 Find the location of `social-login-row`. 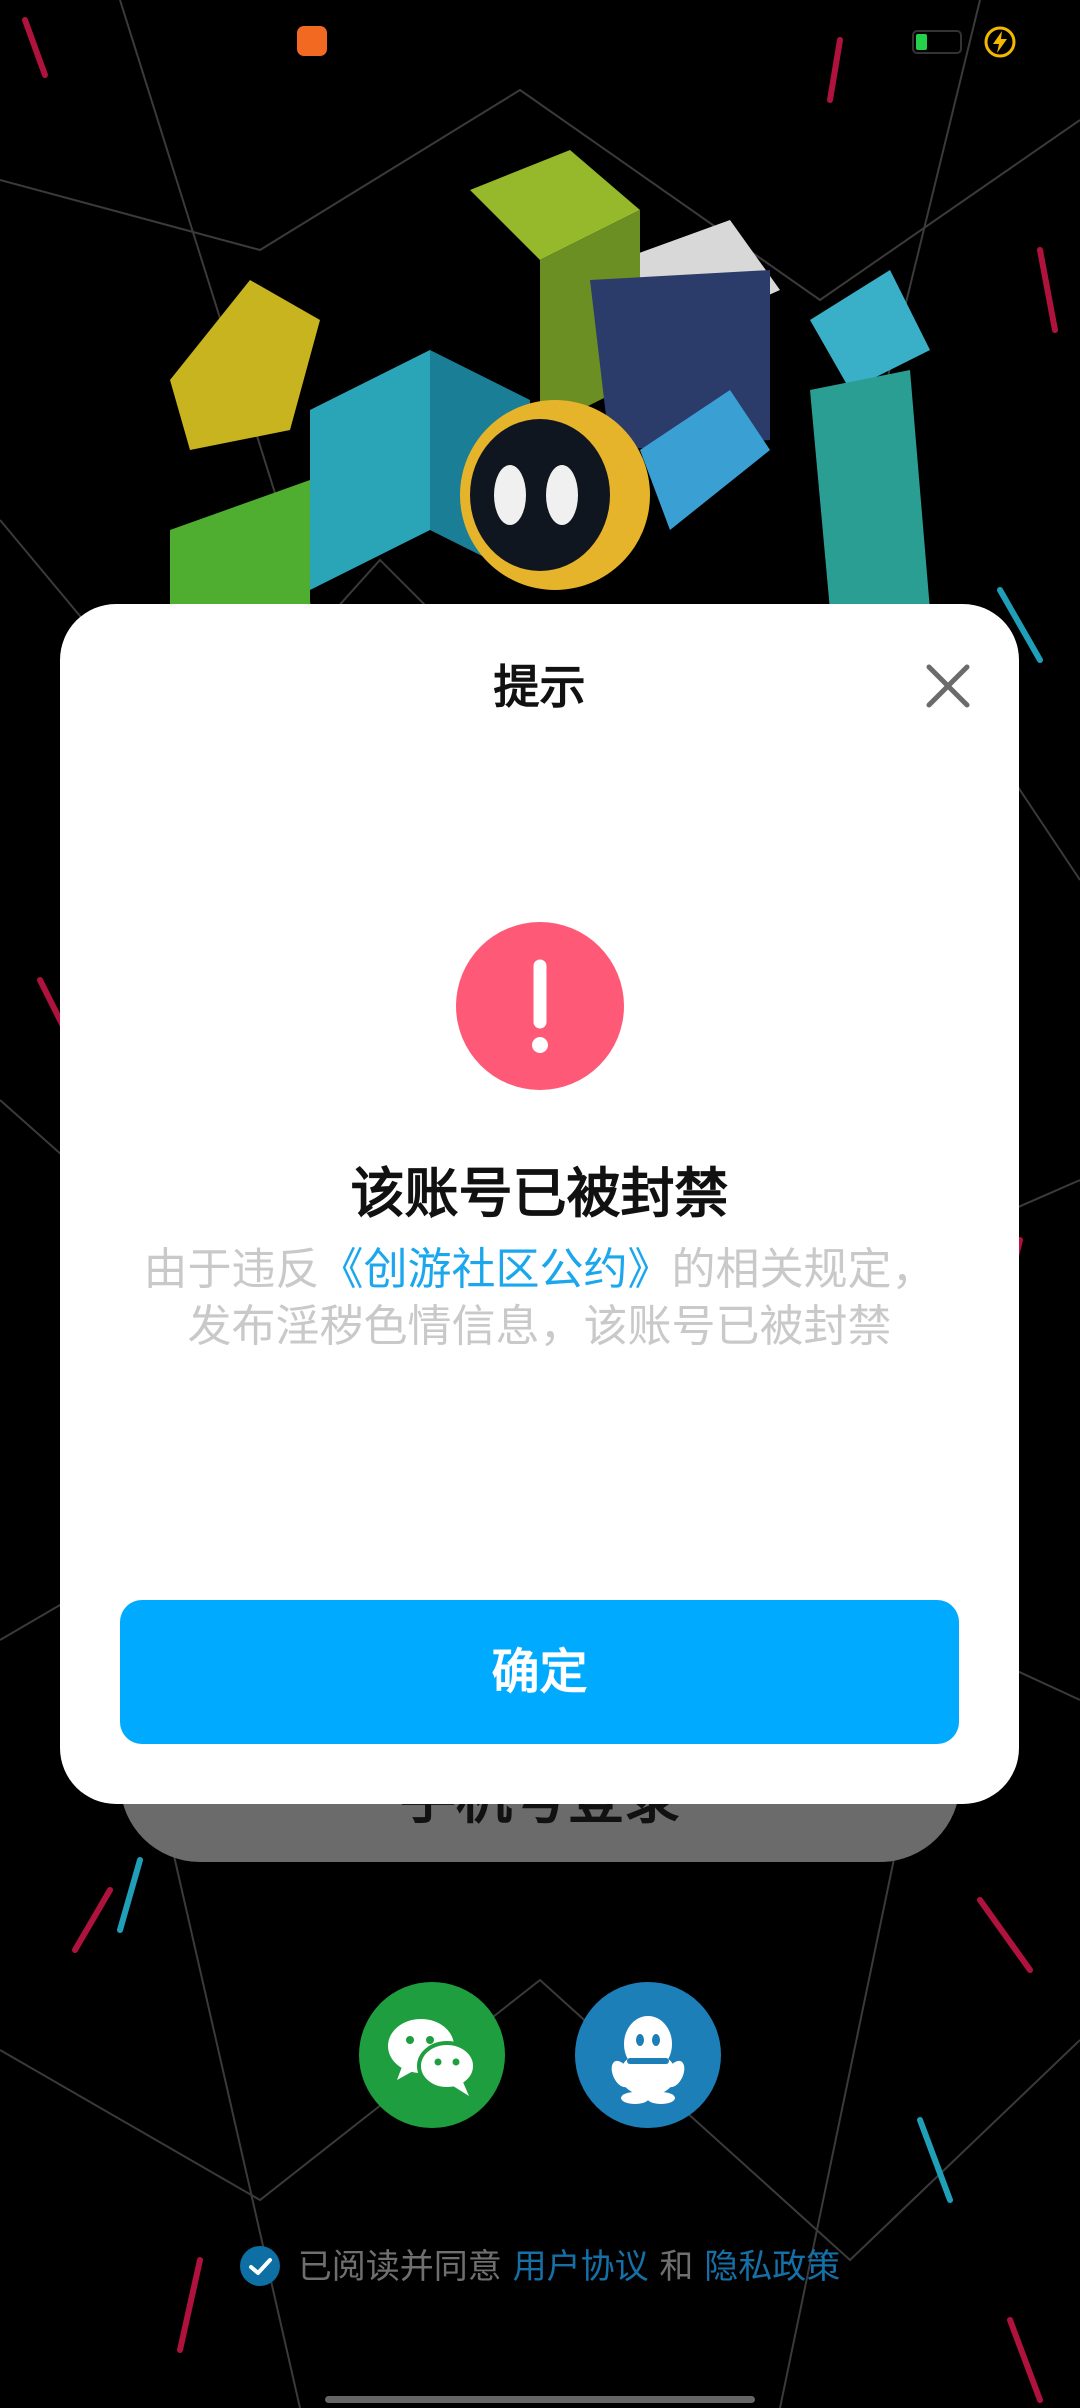

social-login-row is located at coordinates (540, 2055).